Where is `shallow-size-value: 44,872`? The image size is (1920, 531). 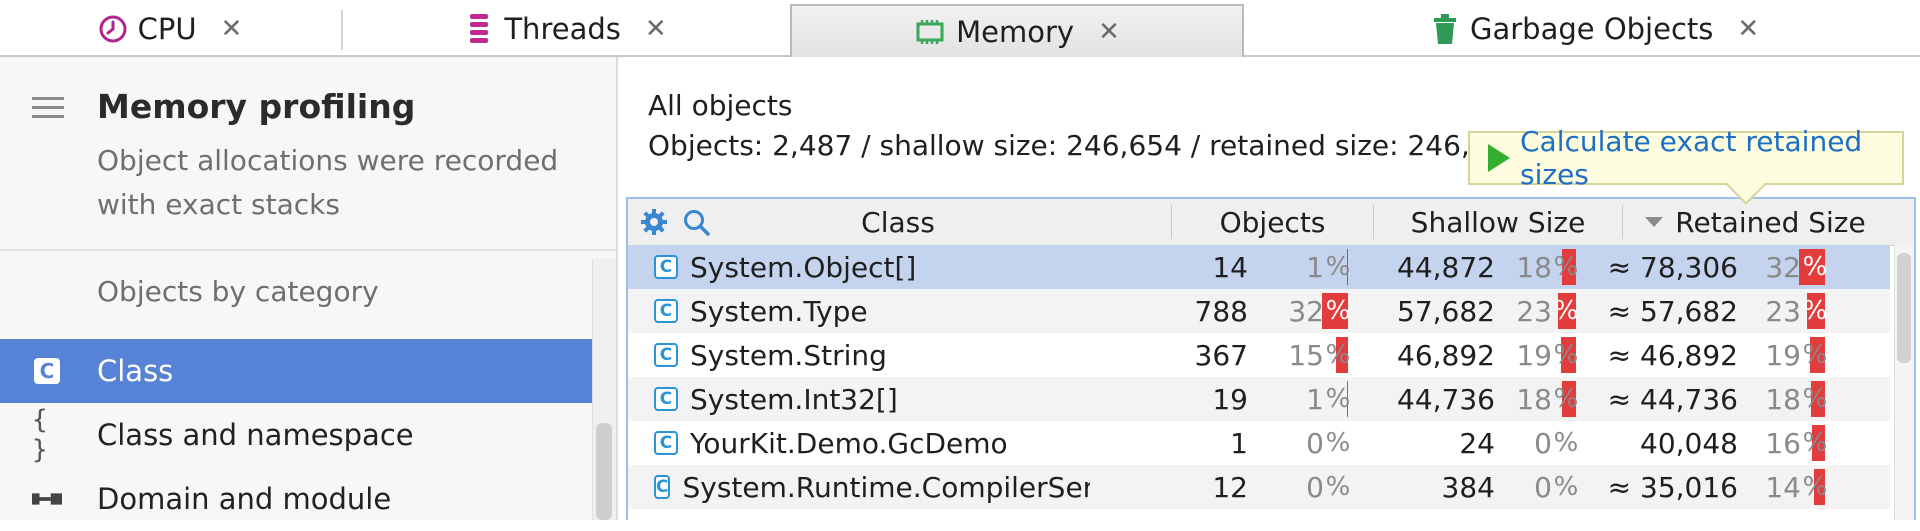
shallow-size-value: 44,872 is located at coordinates (1446, 267).